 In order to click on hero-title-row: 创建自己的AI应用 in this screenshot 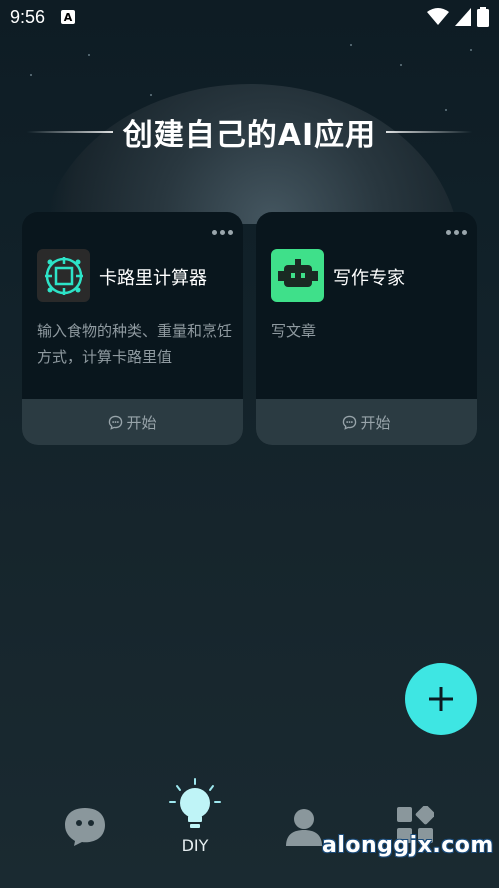, I will do `click(249, 132)`.